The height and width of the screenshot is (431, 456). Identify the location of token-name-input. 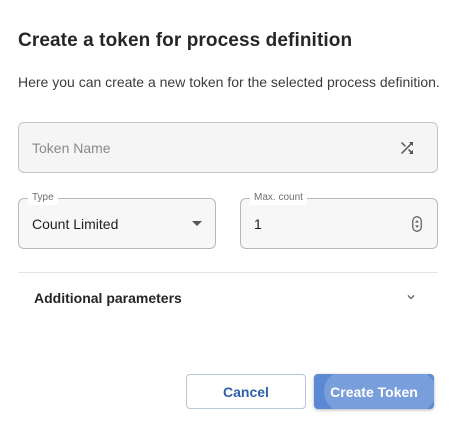
(207, 147).